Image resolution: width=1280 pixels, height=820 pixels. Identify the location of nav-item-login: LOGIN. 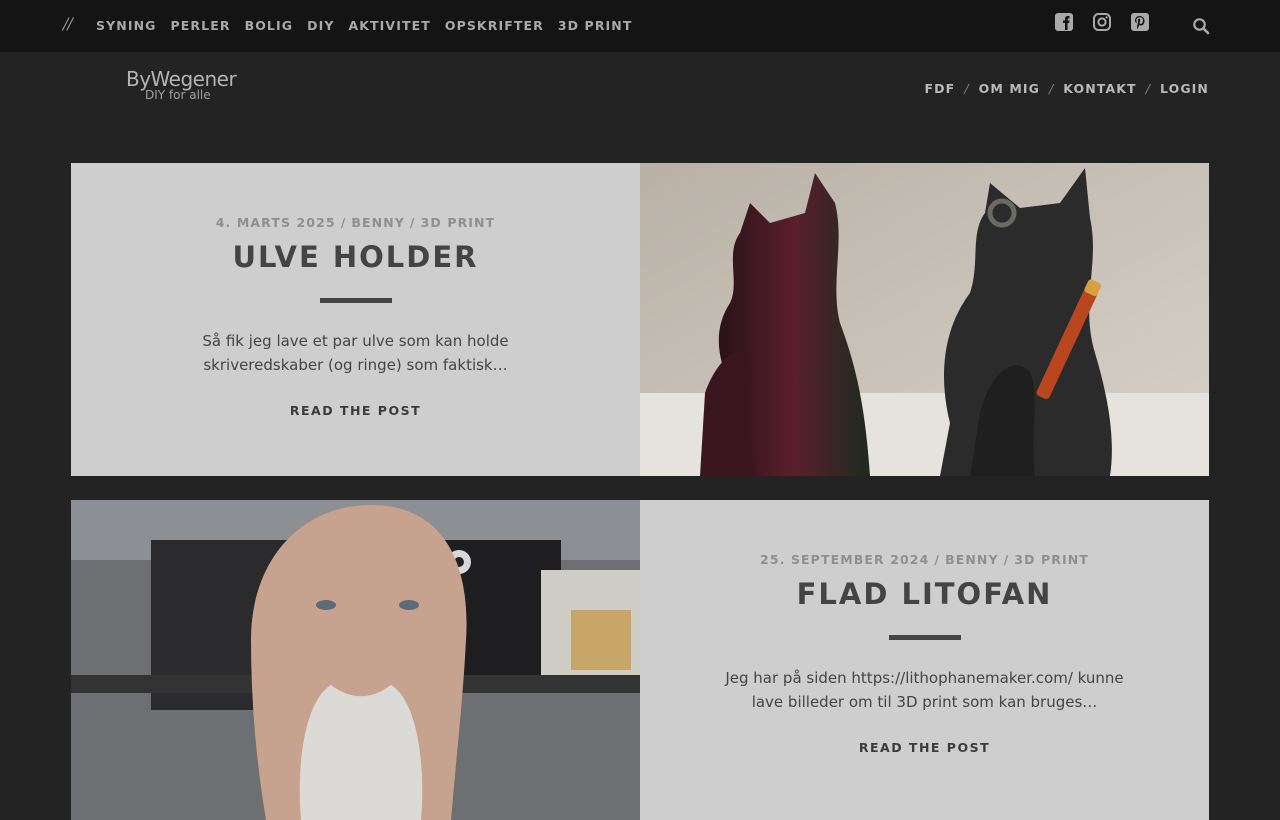
(1184, 88).